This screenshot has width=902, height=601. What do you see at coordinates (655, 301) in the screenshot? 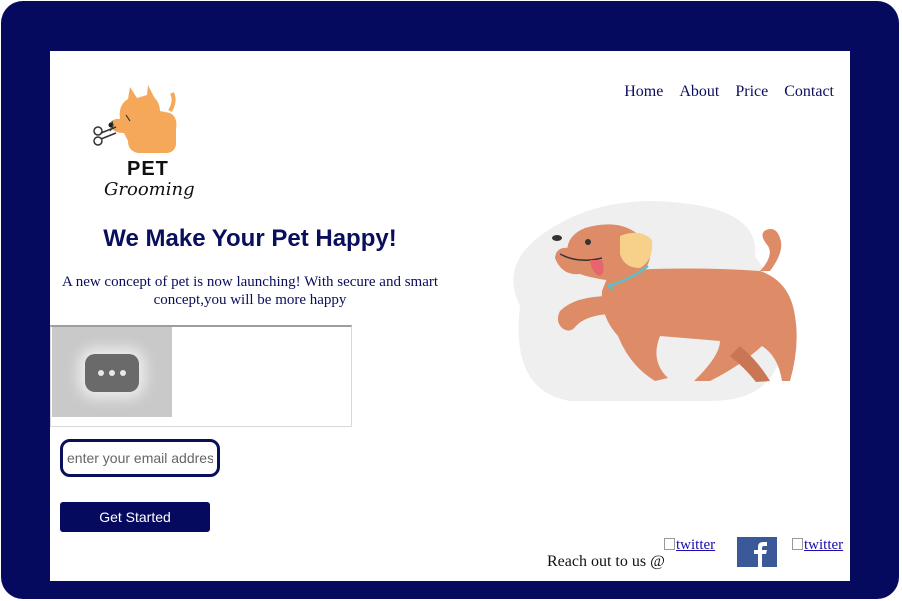
I see `dog-illustration` at bounding box center [655, 301].